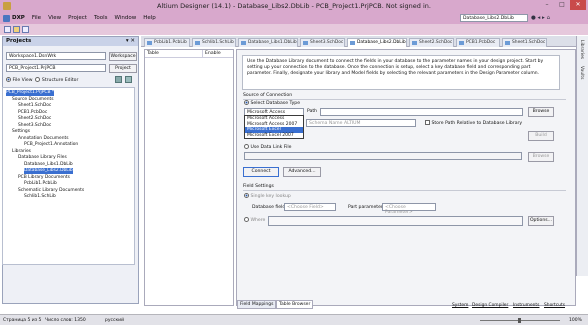 This screenshot has height=325, width=588. I want to click on system-button: System, so click(460, 305).